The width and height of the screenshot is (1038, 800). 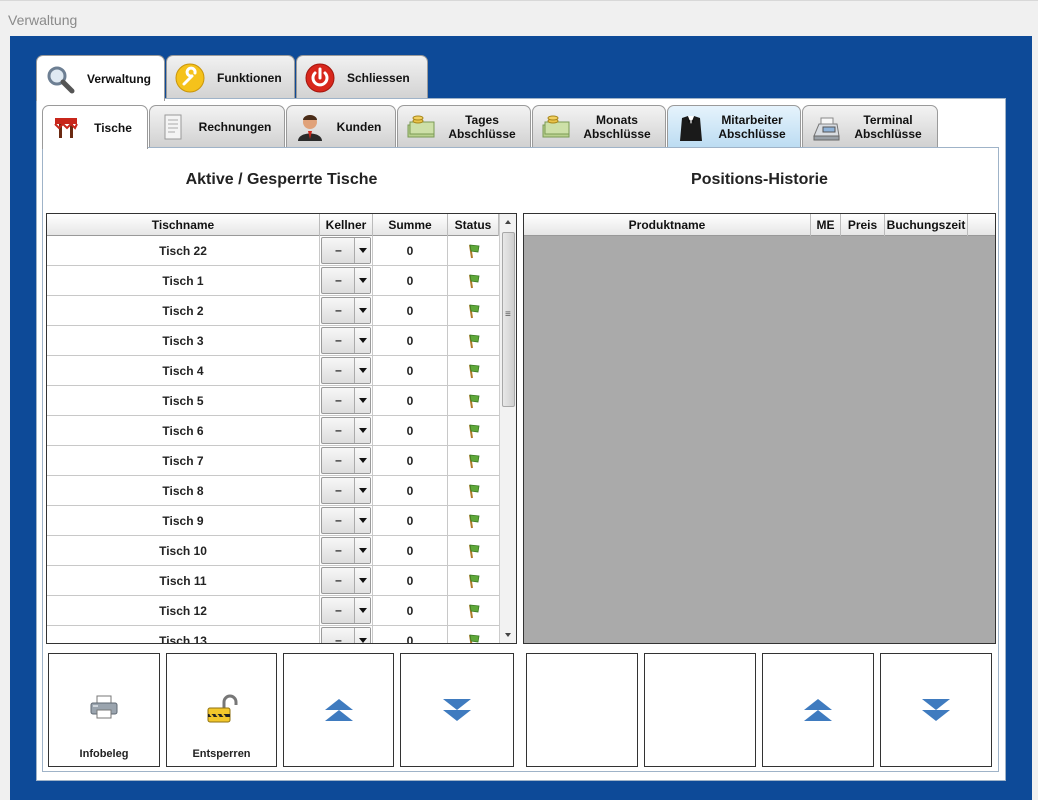 I want to click on table-name-cell: Tisch 1, so click(x=183, y=281).